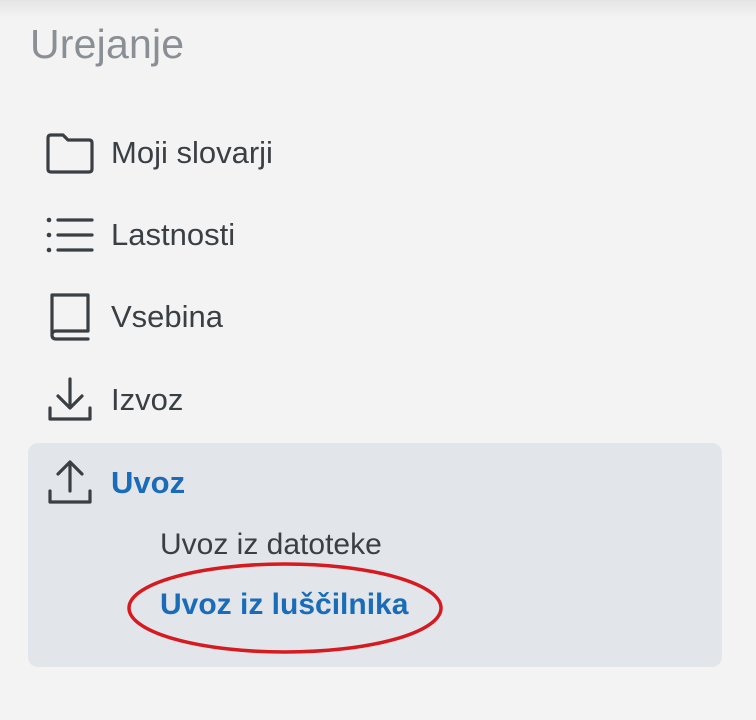 This screenshot has width=756, height=720. Describe the element at coordinates (70, 483) in the screenshot. I see `upload-icon` at that location.